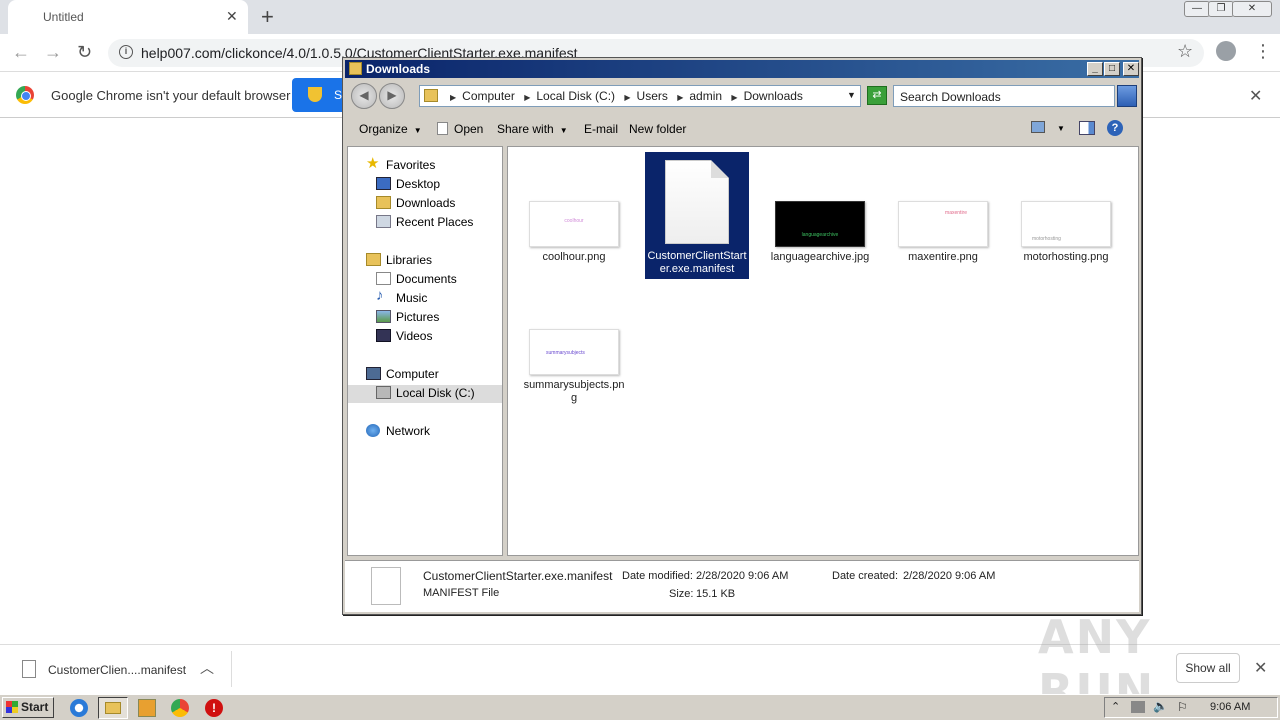 Image resolution: width=1280 pixels, height=720 pixels. I want to click on refresh-icon: ⇄, so click(877, 95).